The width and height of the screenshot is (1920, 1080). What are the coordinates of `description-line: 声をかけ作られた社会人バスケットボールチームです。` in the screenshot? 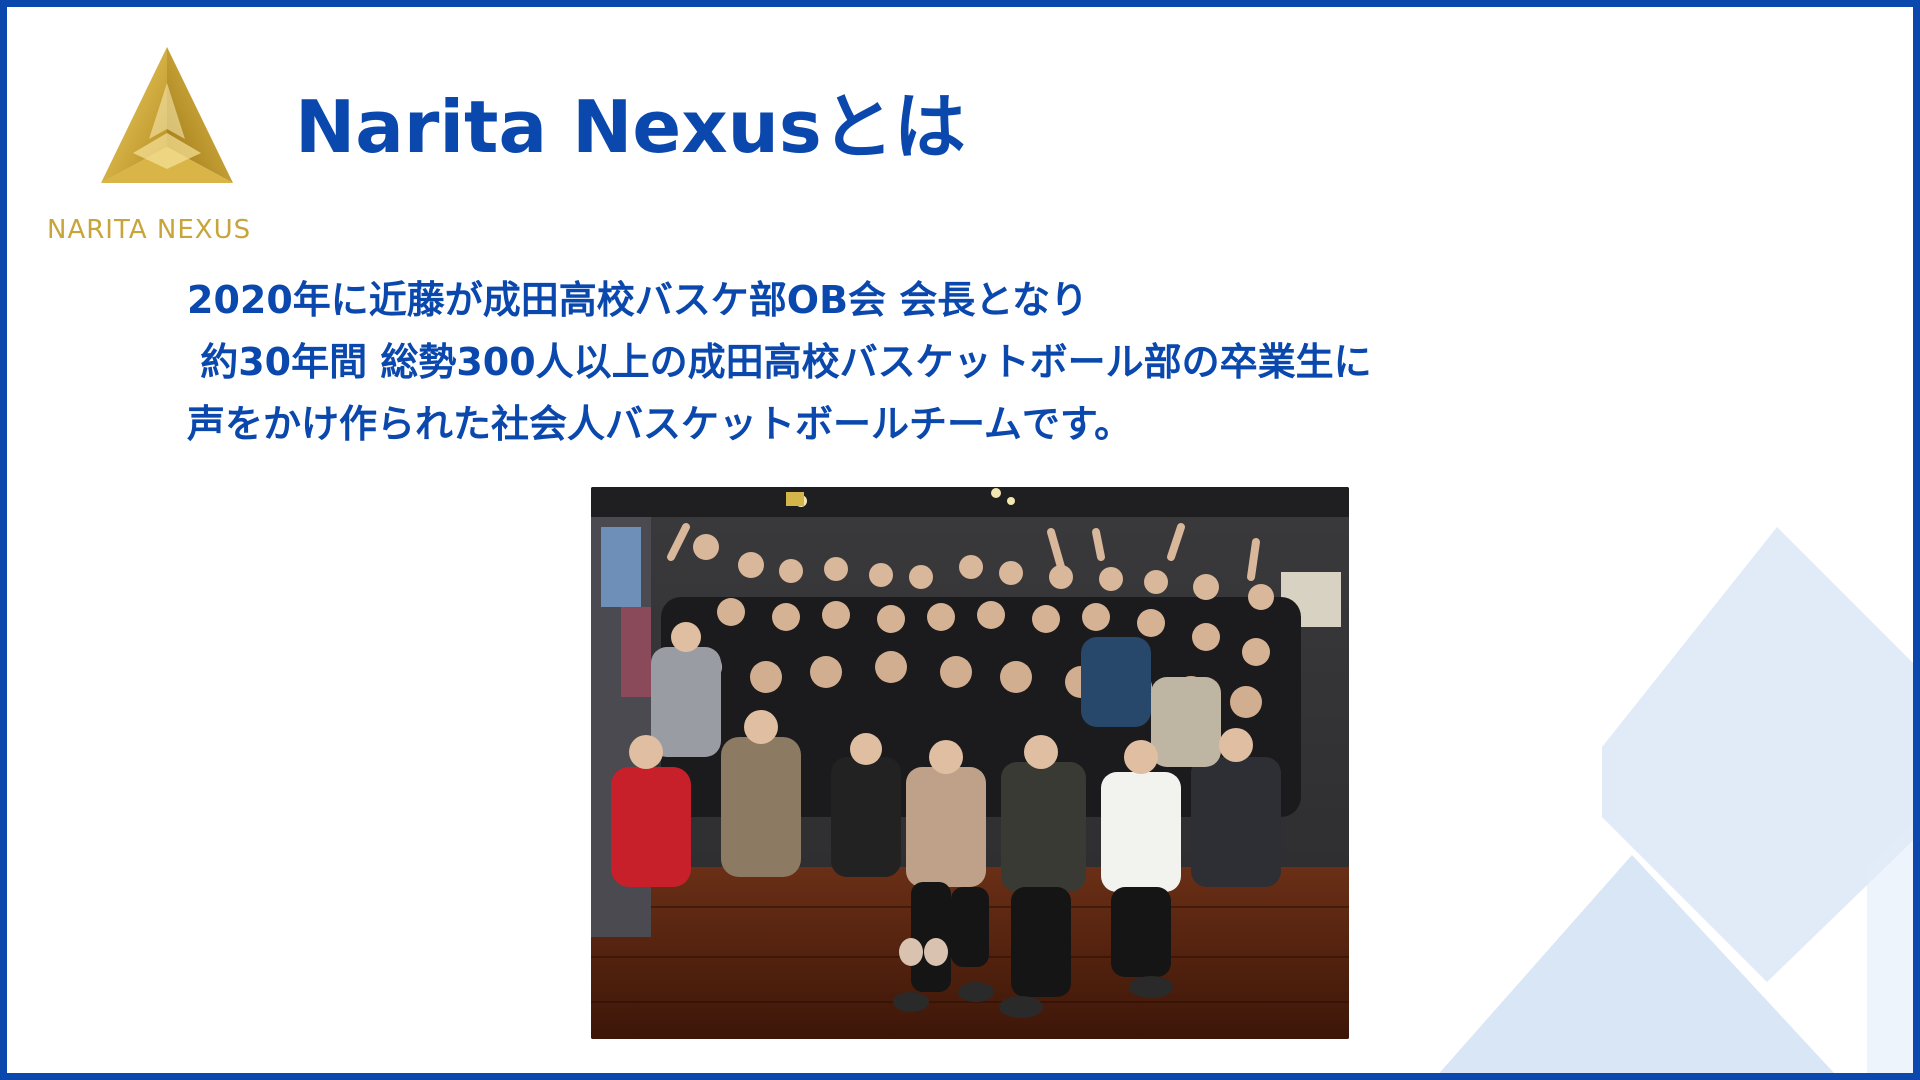 It's located at (660, 424).